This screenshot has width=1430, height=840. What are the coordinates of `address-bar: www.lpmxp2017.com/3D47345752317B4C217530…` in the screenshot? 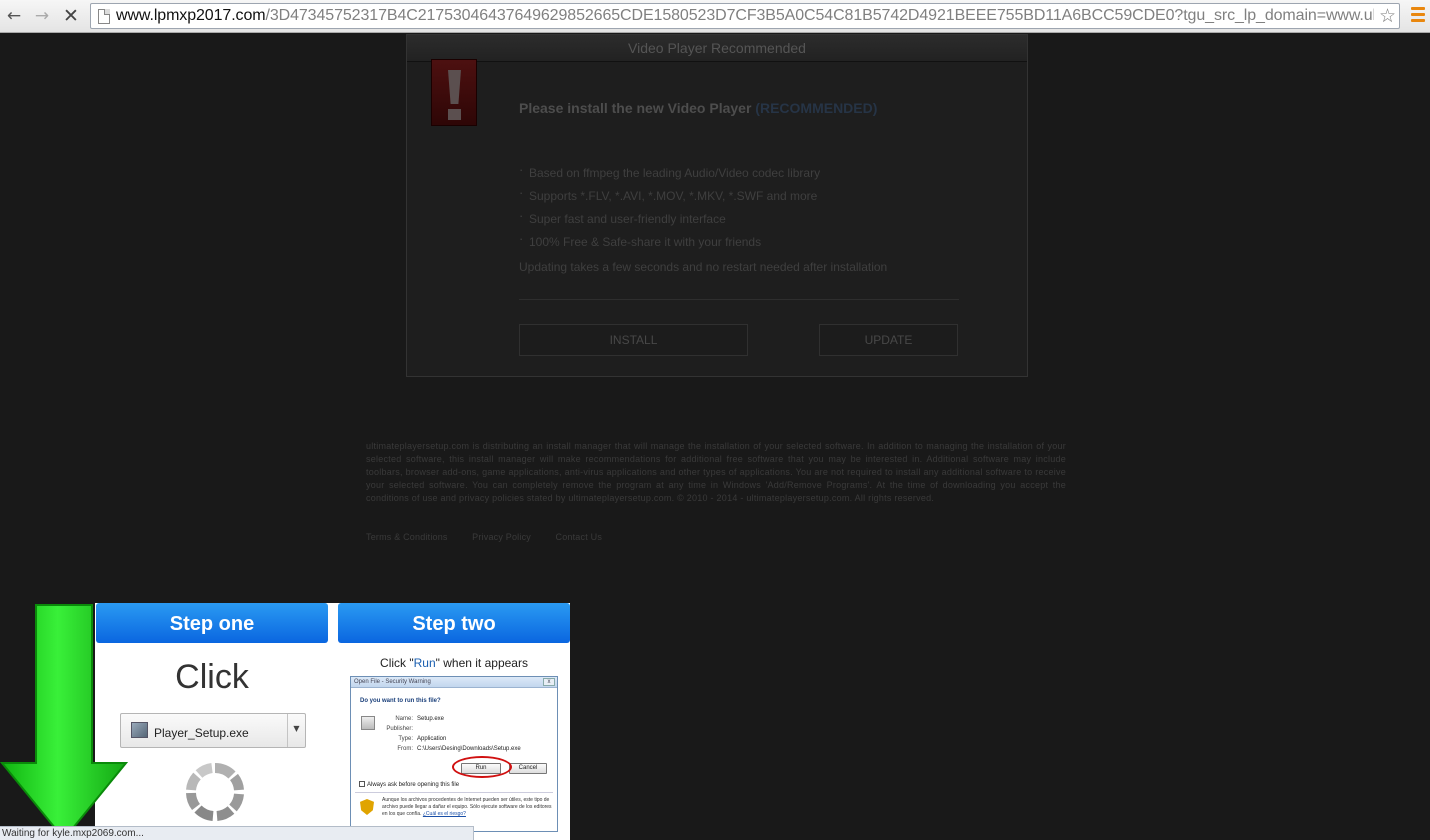 It's located at (745, 16).